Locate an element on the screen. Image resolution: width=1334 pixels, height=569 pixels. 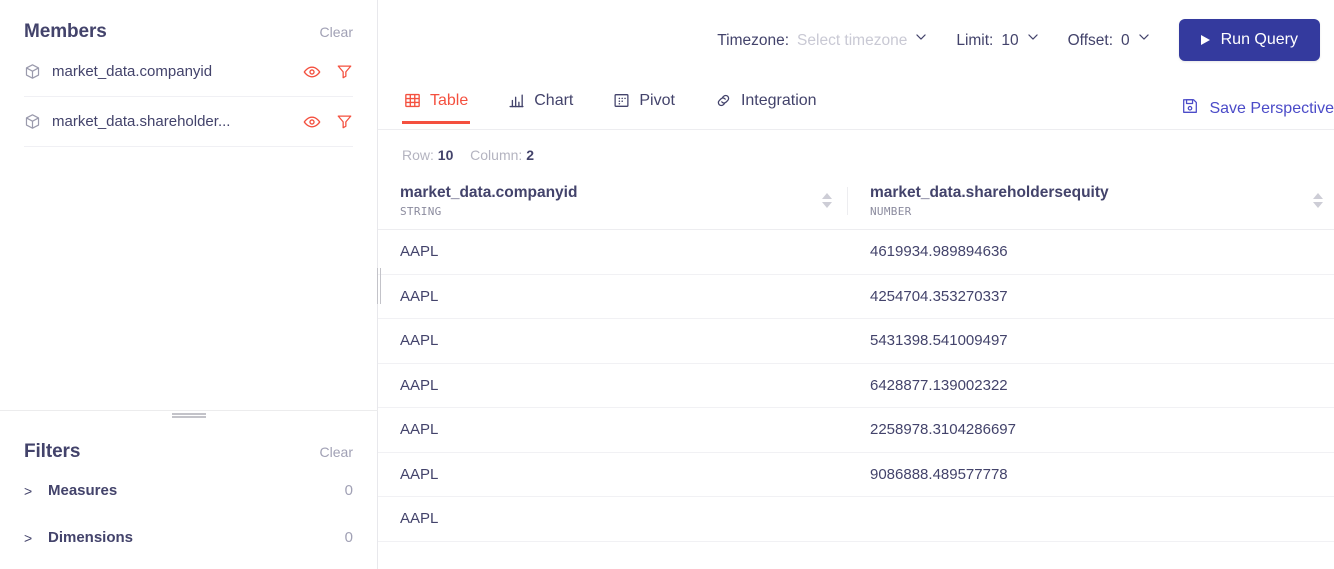
cell-shareholdersequity: 6428877.139002322 is located at coordinates (1091, 385).